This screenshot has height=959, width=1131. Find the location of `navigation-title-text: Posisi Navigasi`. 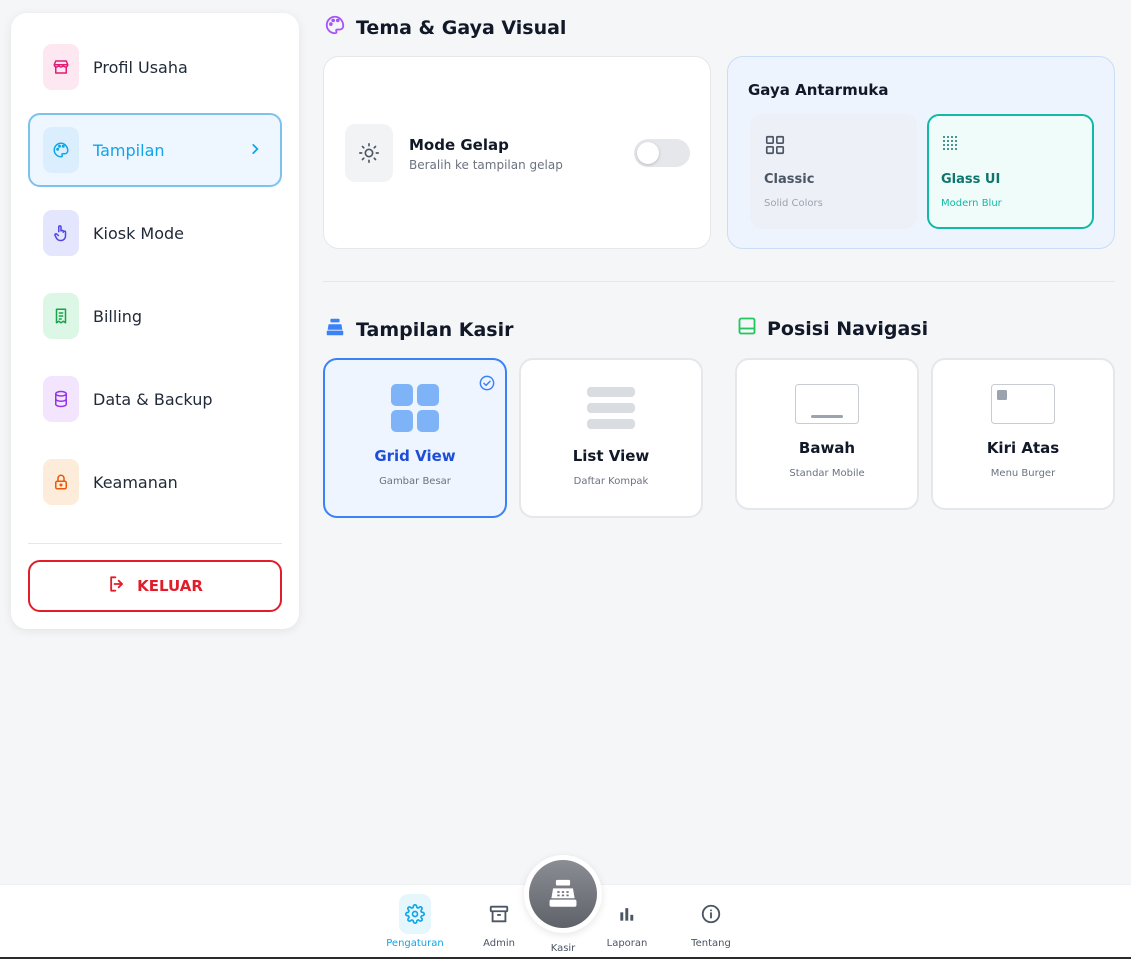

navigation-title-text: Posisi Navigasi is located at coordinates (848, 328).